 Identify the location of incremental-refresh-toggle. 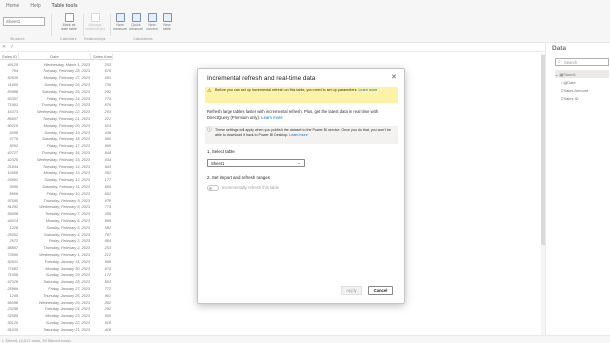
(213, 188).